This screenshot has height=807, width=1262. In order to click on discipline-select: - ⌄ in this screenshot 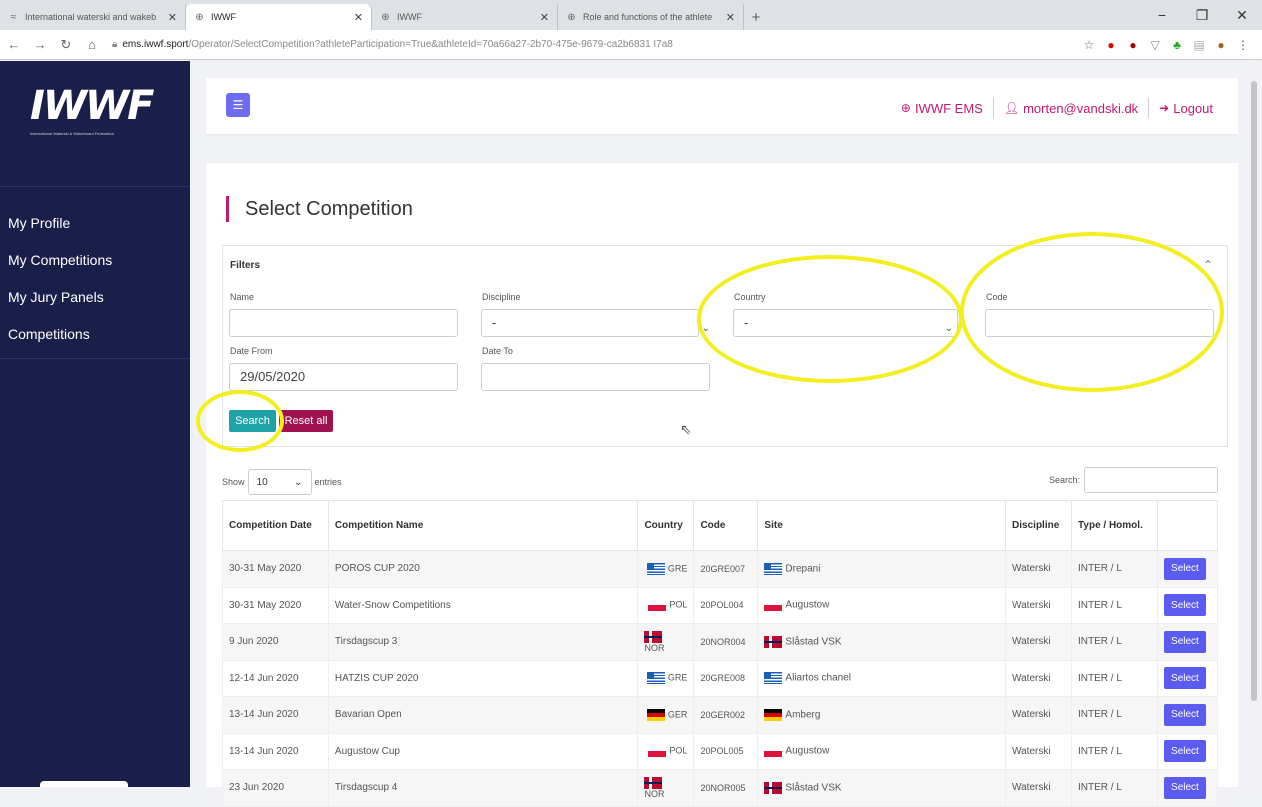, I will do `click(595, 323)`.